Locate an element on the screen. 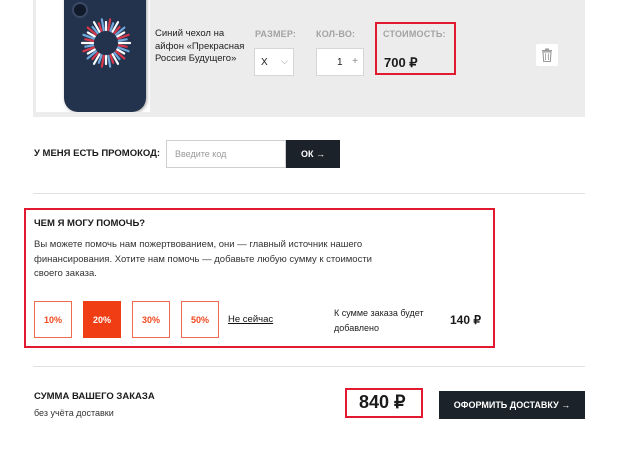 The width and height of the screenshot is (620, 457). size-select: X ⌵ is located at coordinates (274, 62).